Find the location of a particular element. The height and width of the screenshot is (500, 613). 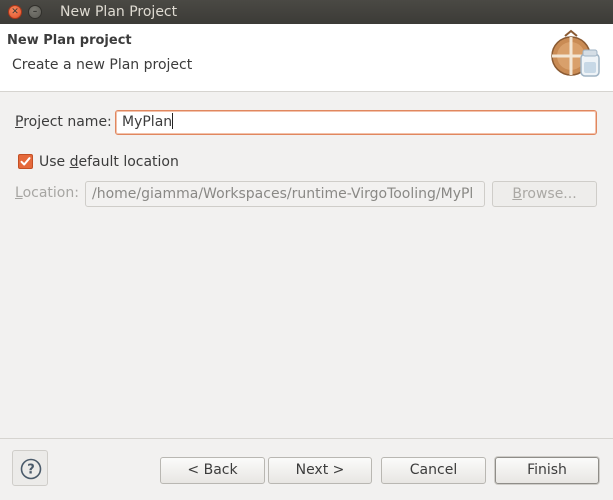

wizard-page-title: New Plan project is located at coordinates (69, 40).